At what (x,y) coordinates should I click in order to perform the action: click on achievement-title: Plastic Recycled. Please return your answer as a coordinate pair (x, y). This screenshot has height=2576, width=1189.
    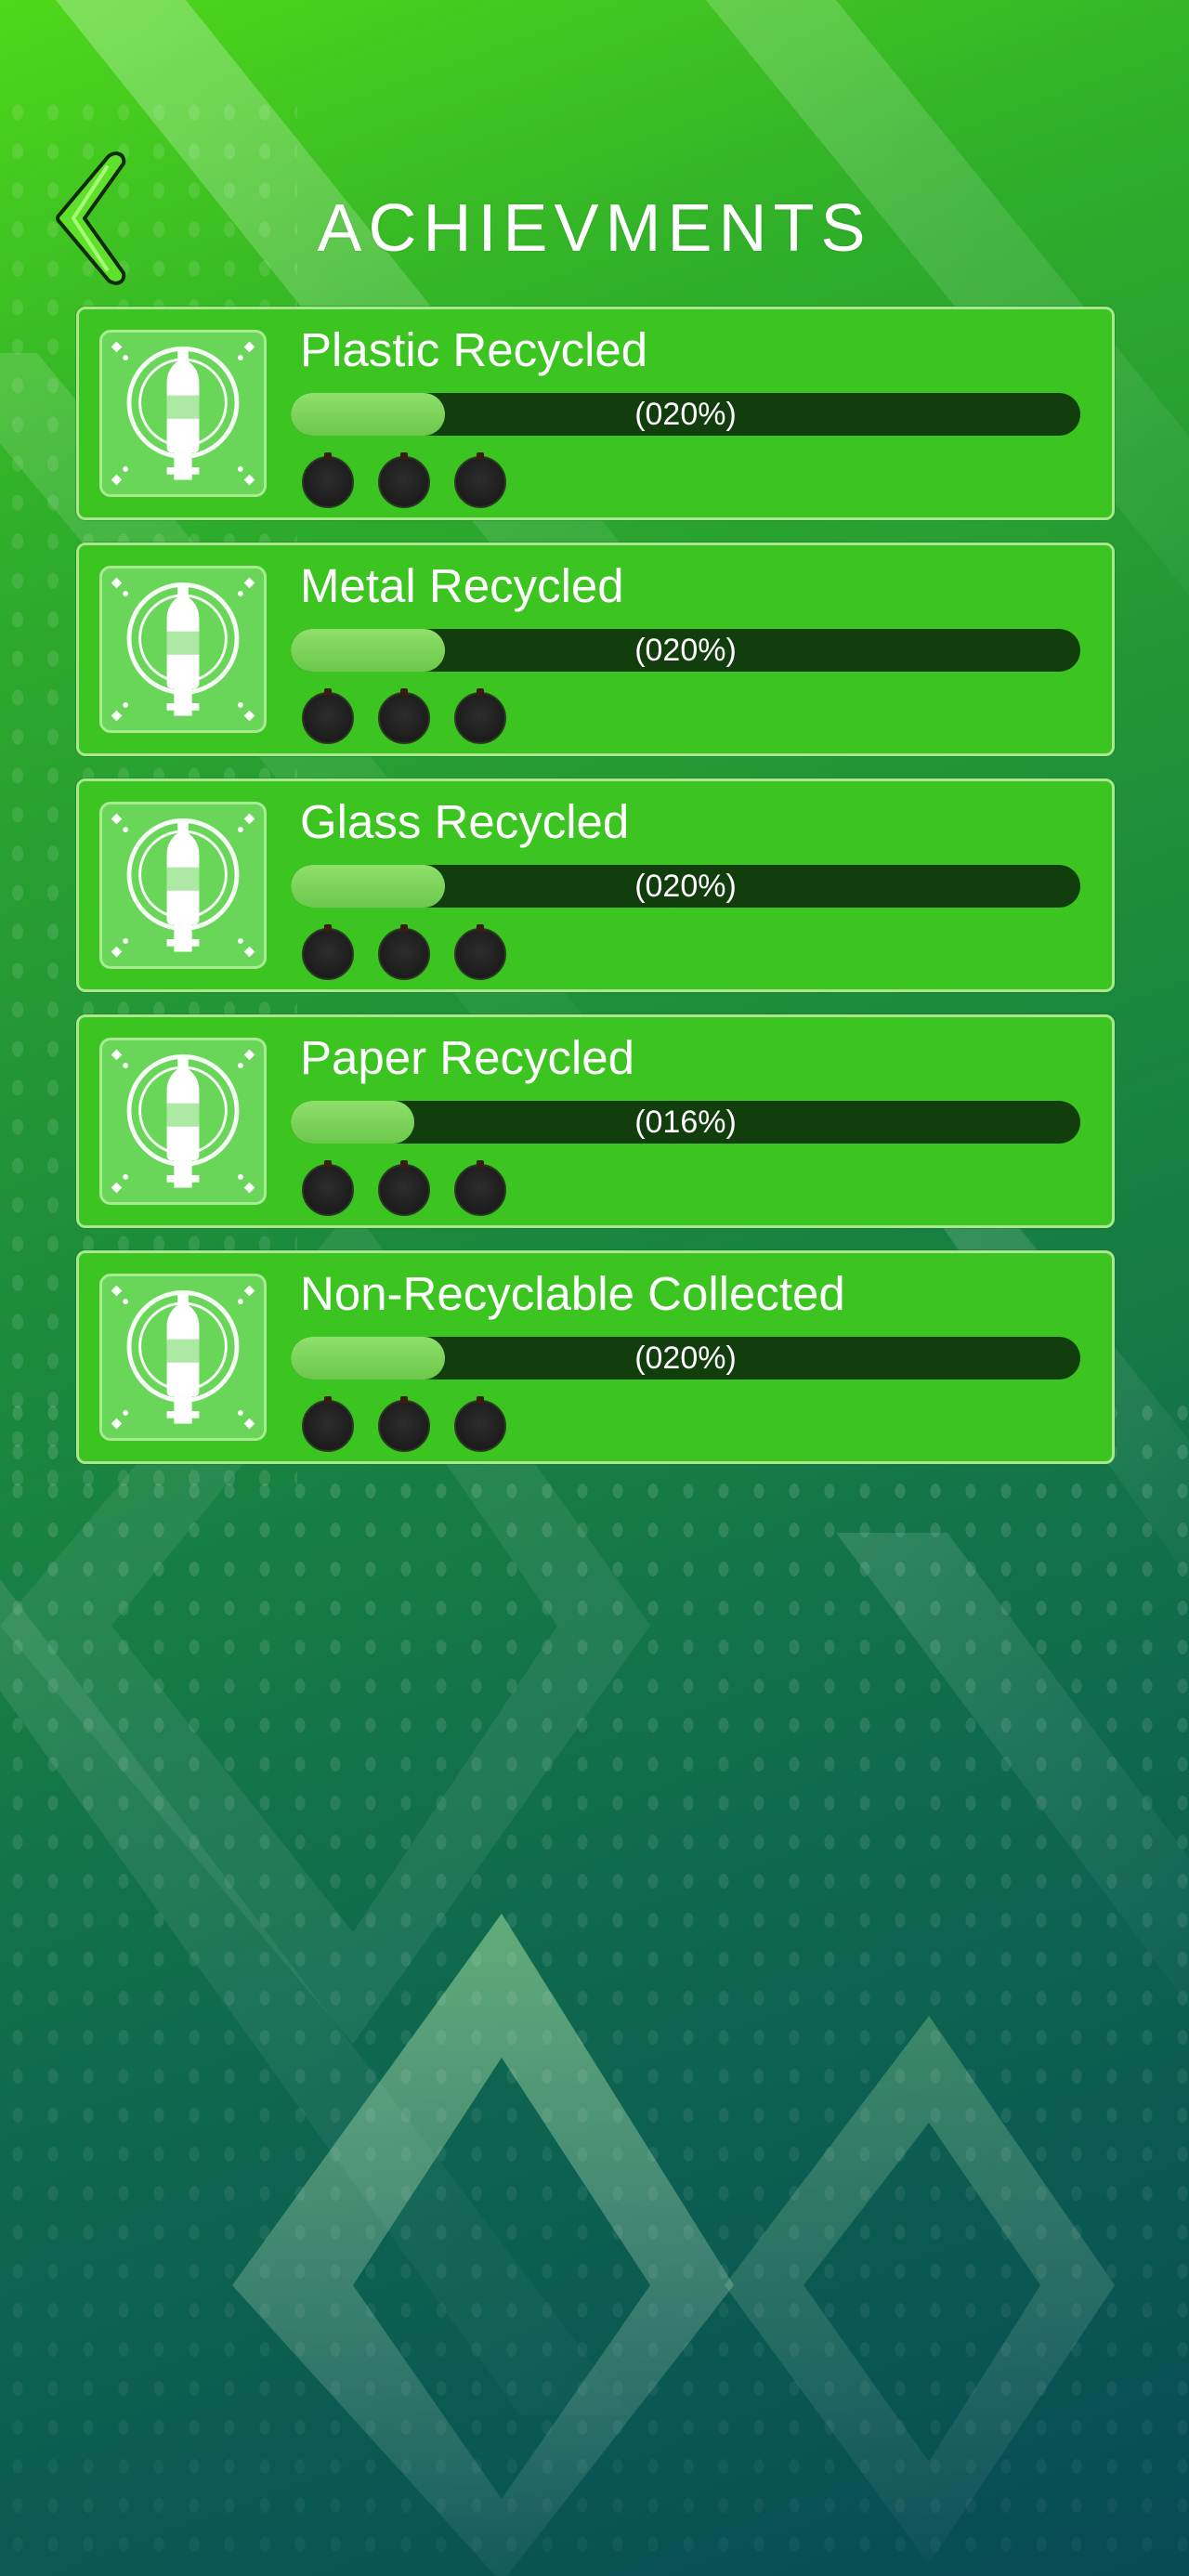
    Looking at the image, I should click on (474, 349).